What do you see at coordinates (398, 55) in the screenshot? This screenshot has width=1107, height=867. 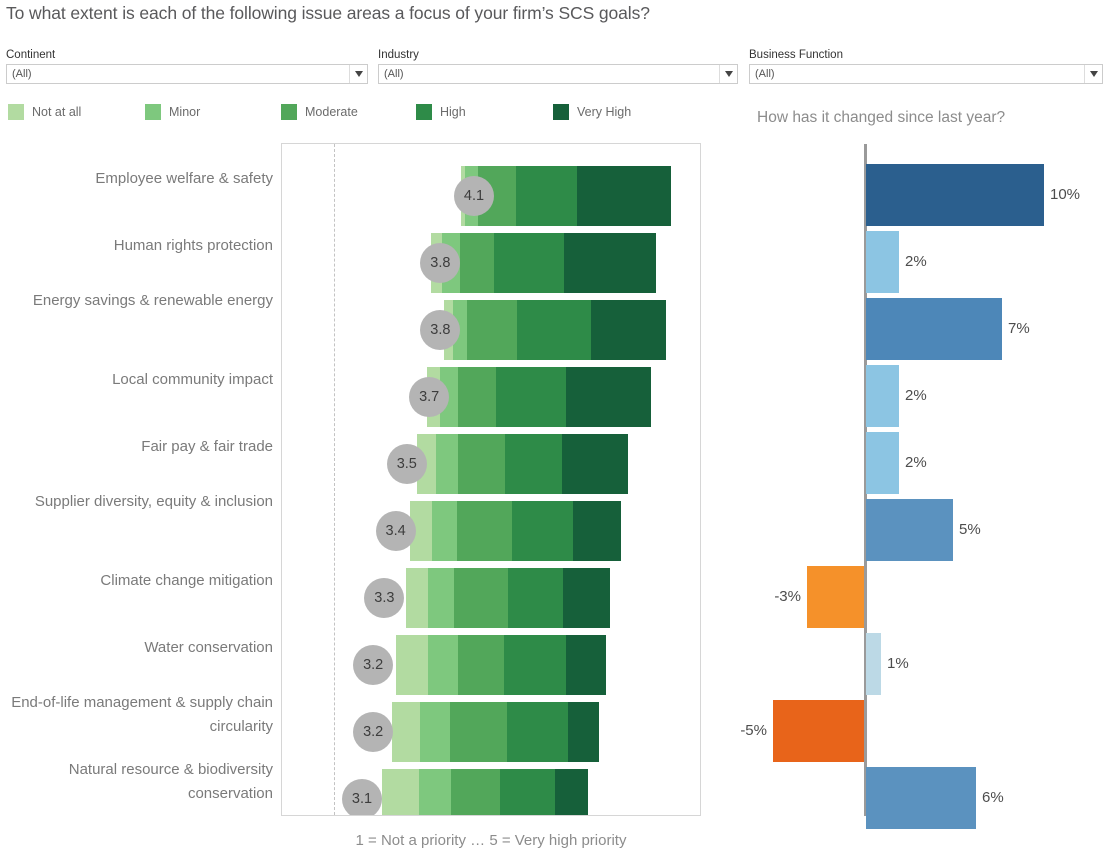 I see `filter-industry-label: Industry` at bounding box center [398, 55].